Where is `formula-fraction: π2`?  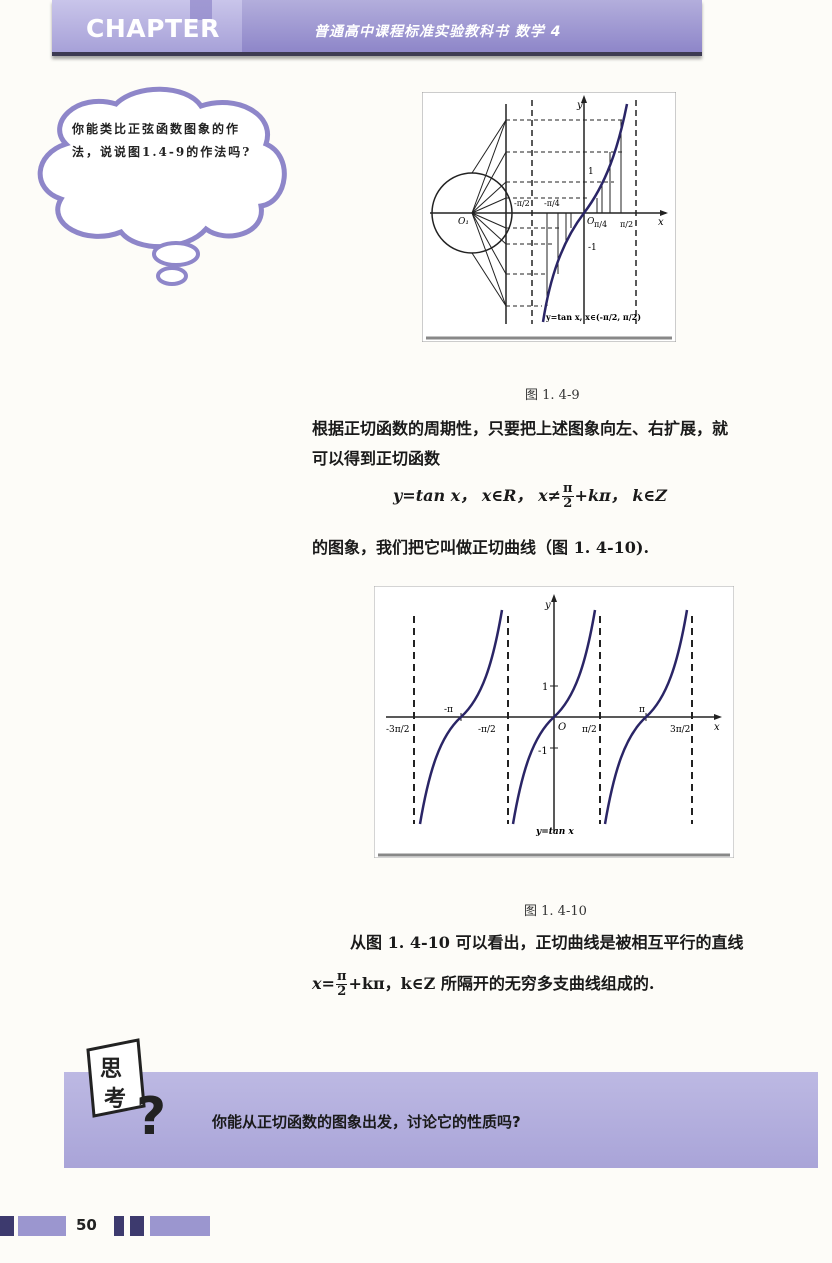 formula-fraction: π2 is located at coordinates (568, 496).